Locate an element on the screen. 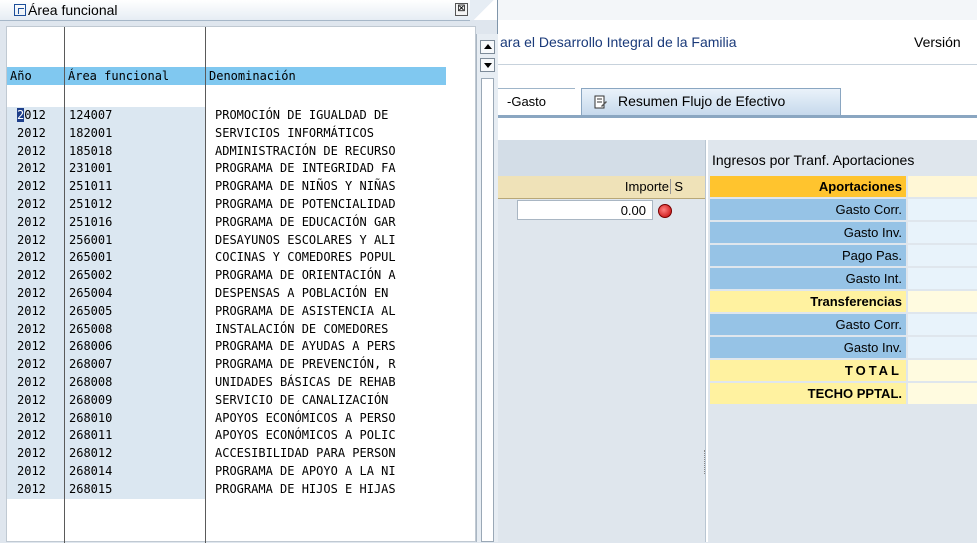  row-label: Gasto Corr. is located at coordinates (808, 324).